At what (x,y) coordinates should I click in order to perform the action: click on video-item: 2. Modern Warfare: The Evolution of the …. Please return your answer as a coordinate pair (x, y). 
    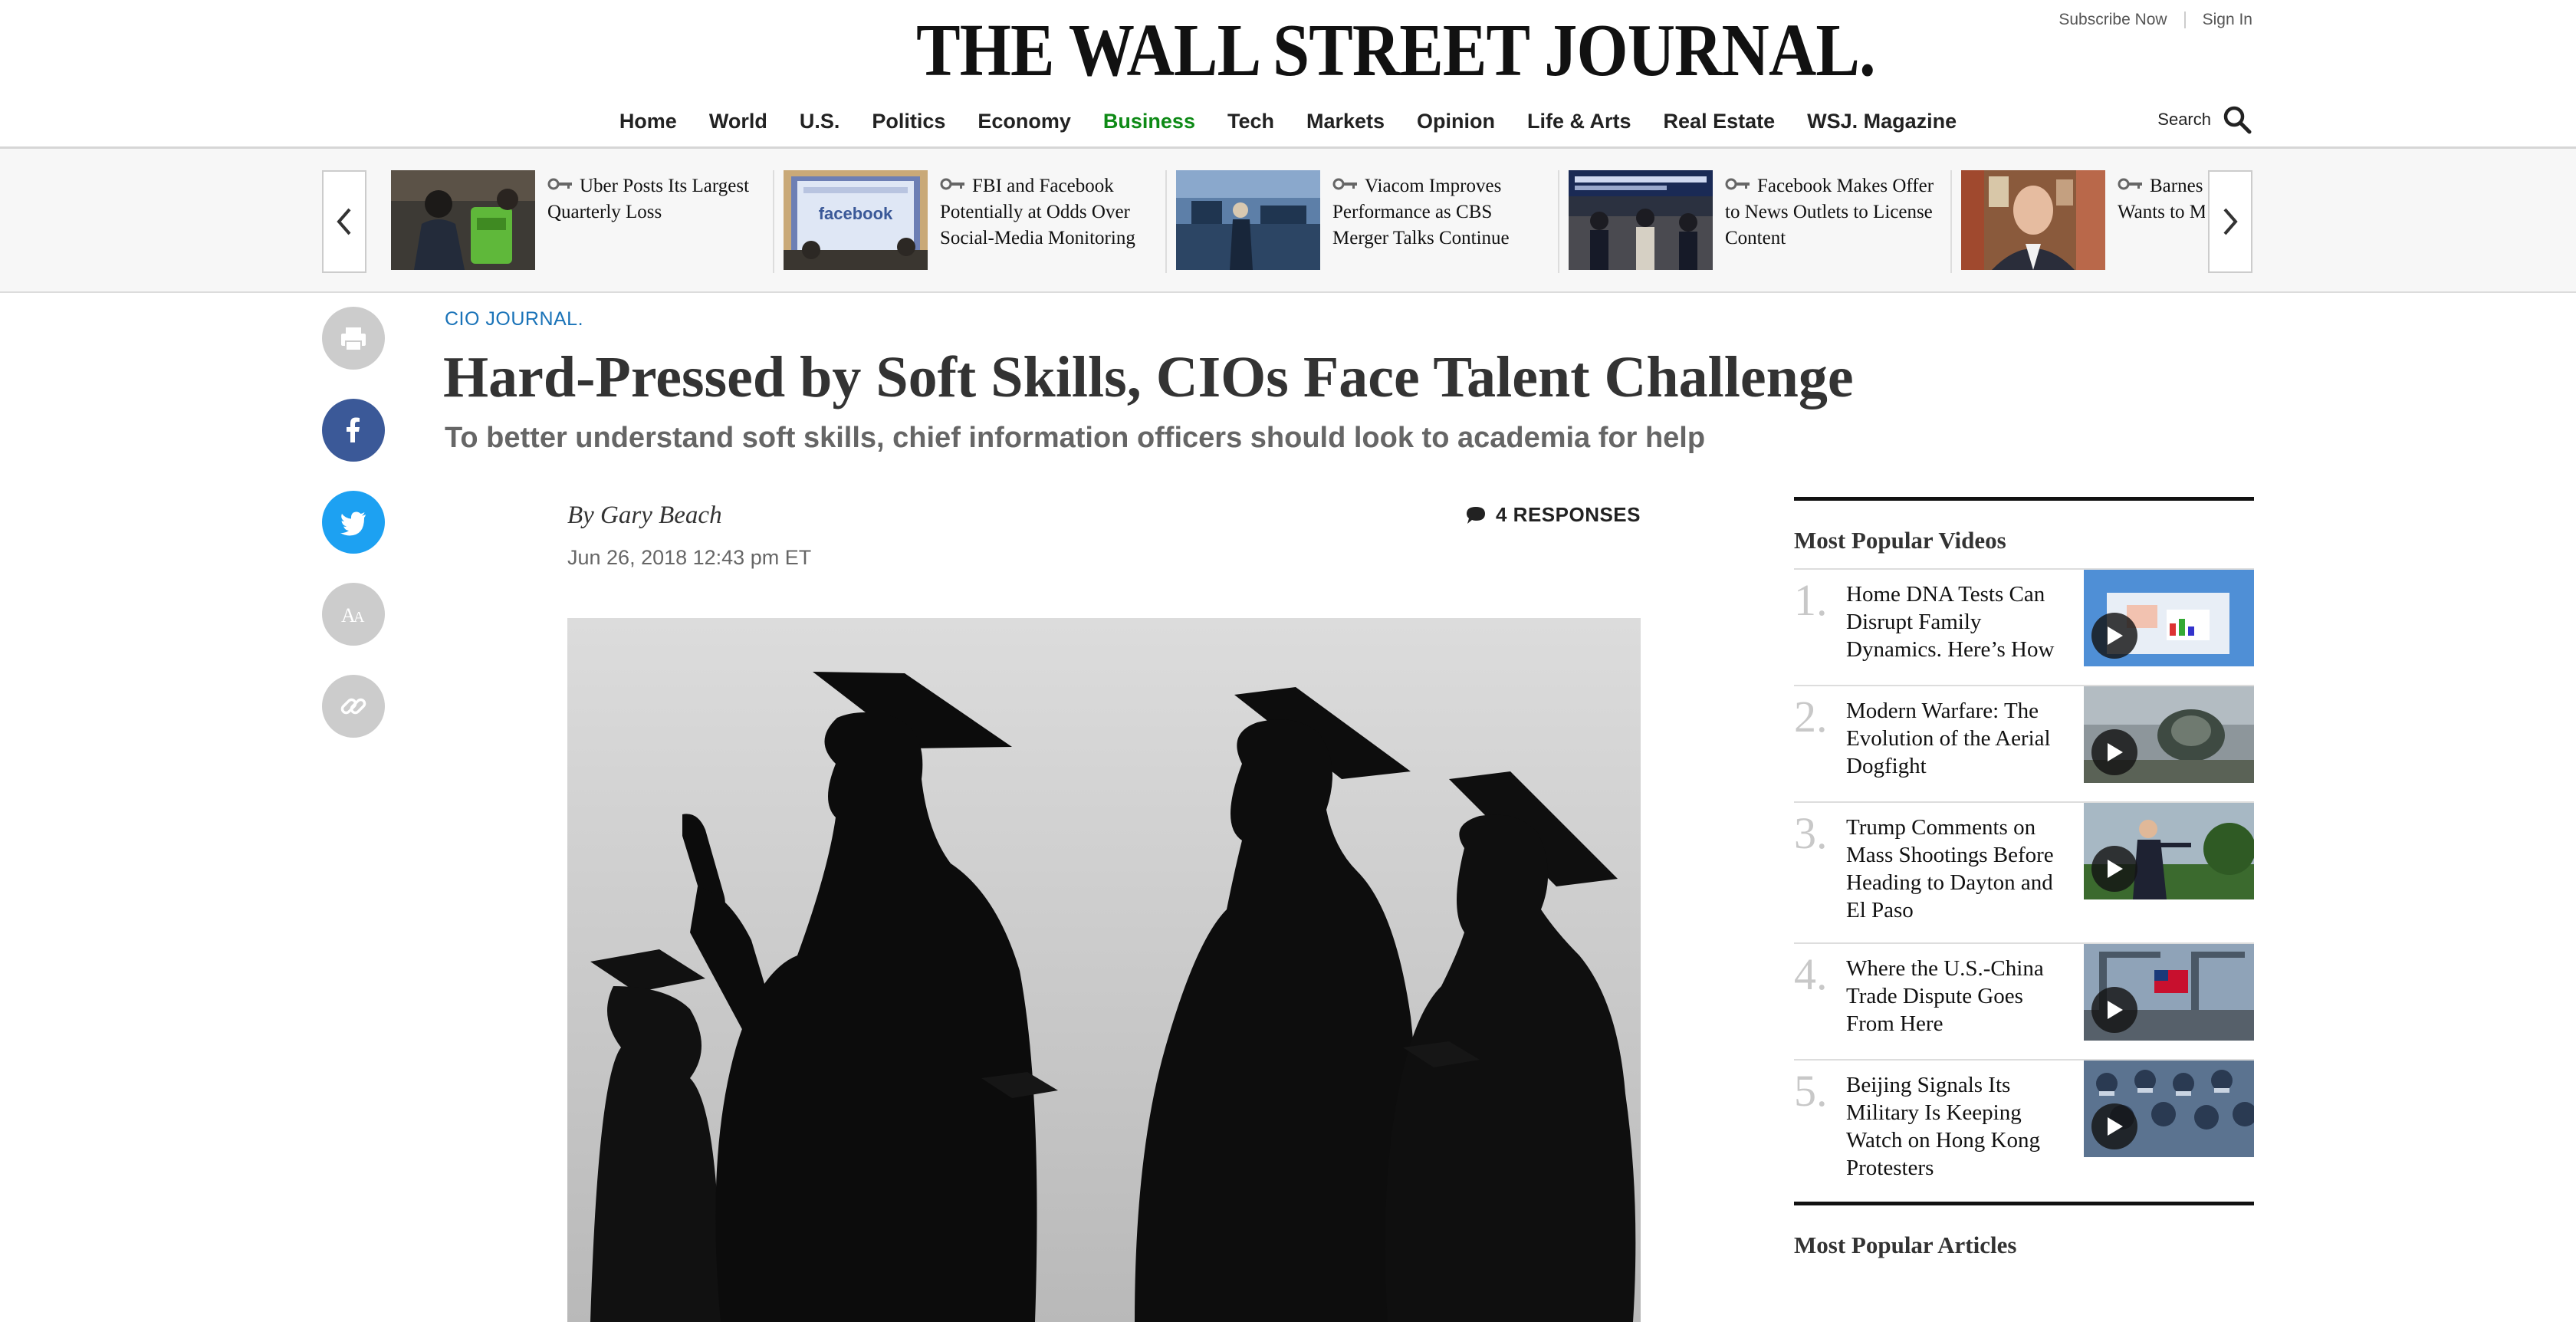
    Looking at the image, I should click on (2024, 740).